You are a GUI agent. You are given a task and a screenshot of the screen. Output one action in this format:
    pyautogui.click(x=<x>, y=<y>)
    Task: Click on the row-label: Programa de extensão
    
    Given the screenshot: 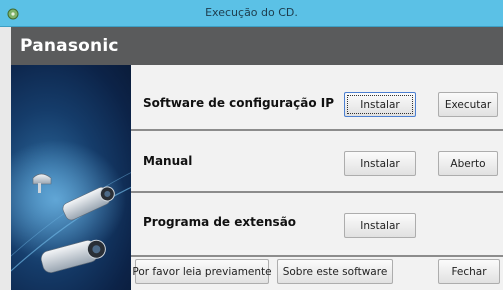 What is the action you would take?
    pyautogui.click(x=220, y=222)
    